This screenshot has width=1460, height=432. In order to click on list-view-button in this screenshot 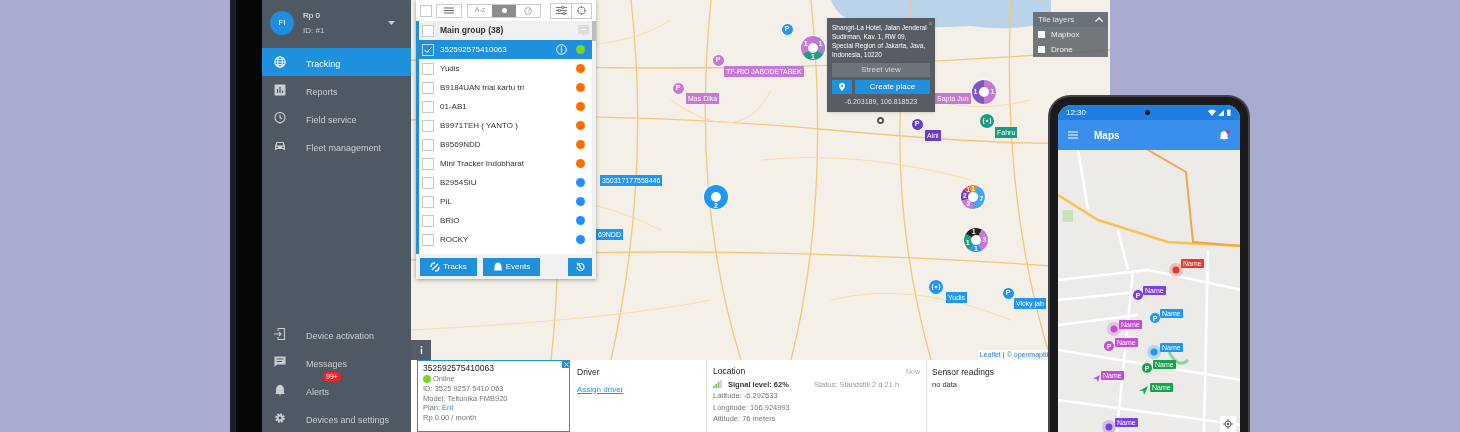, I will do `click(449, 10)`.